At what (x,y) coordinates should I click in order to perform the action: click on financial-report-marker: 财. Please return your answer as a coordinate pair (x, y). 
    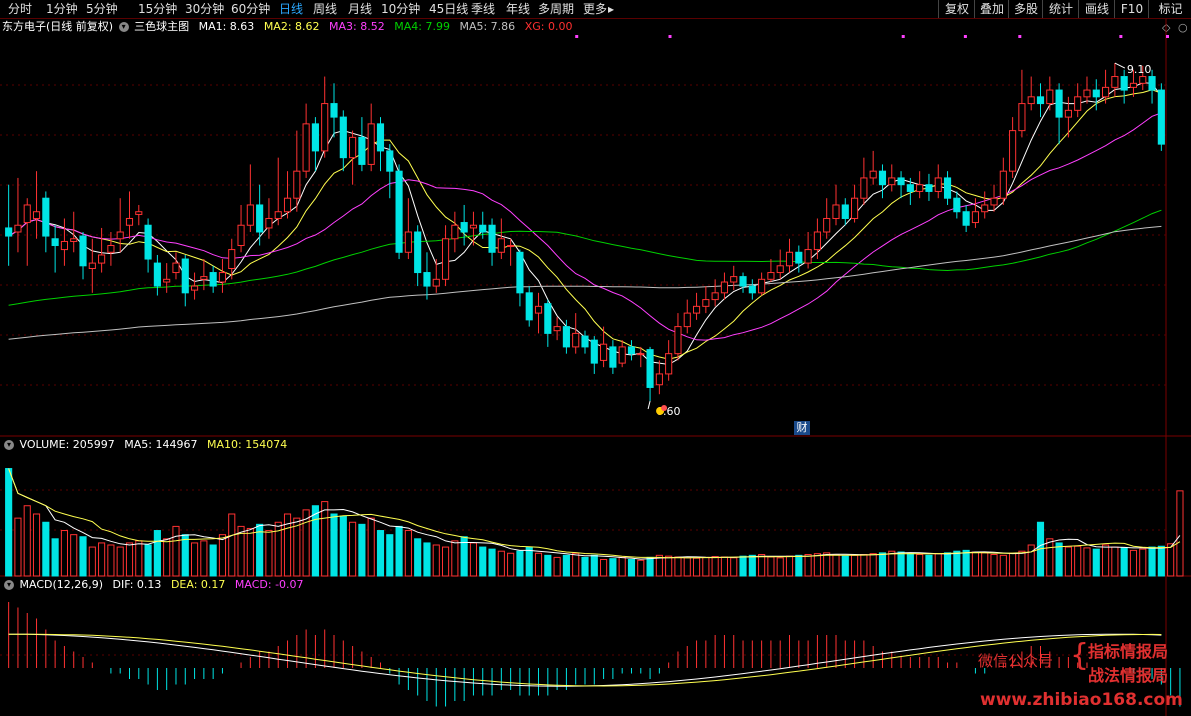
    Looking at the image, I should click on (802, 428).